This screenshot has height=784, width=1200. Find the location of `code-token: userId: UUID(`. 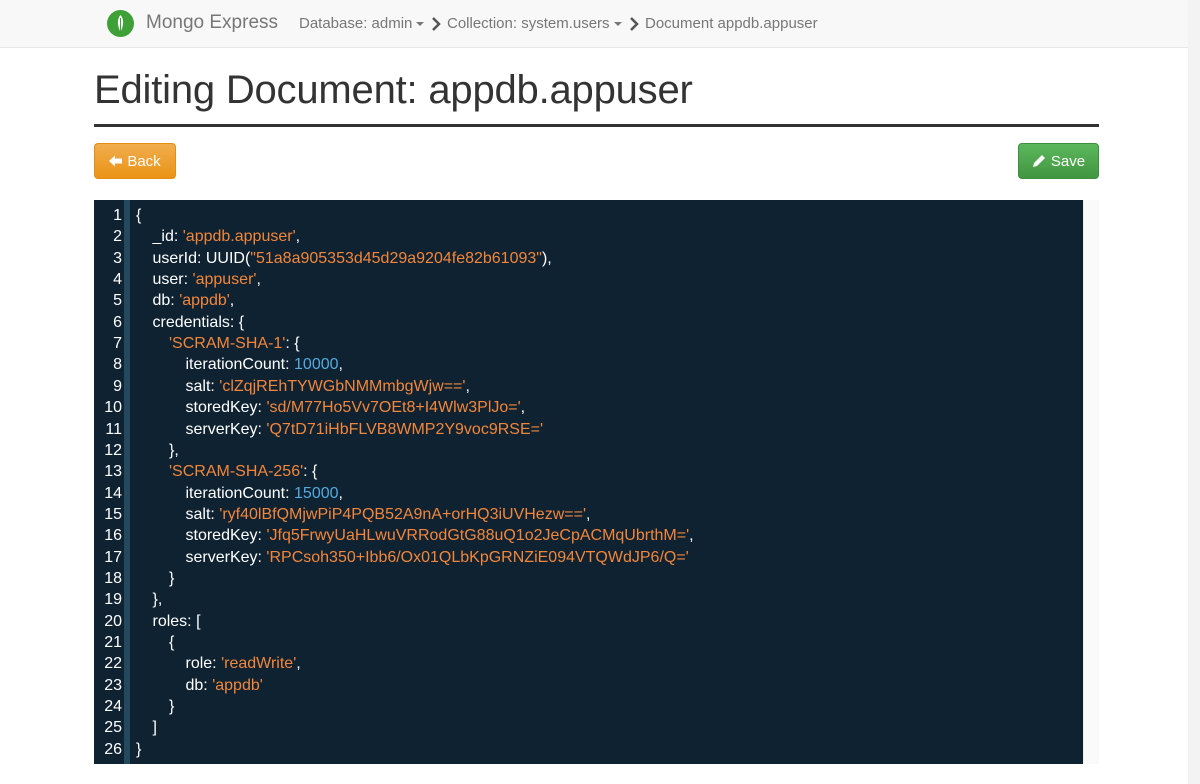

code-token: userId: UUID( is located at coordinates (201, 258).